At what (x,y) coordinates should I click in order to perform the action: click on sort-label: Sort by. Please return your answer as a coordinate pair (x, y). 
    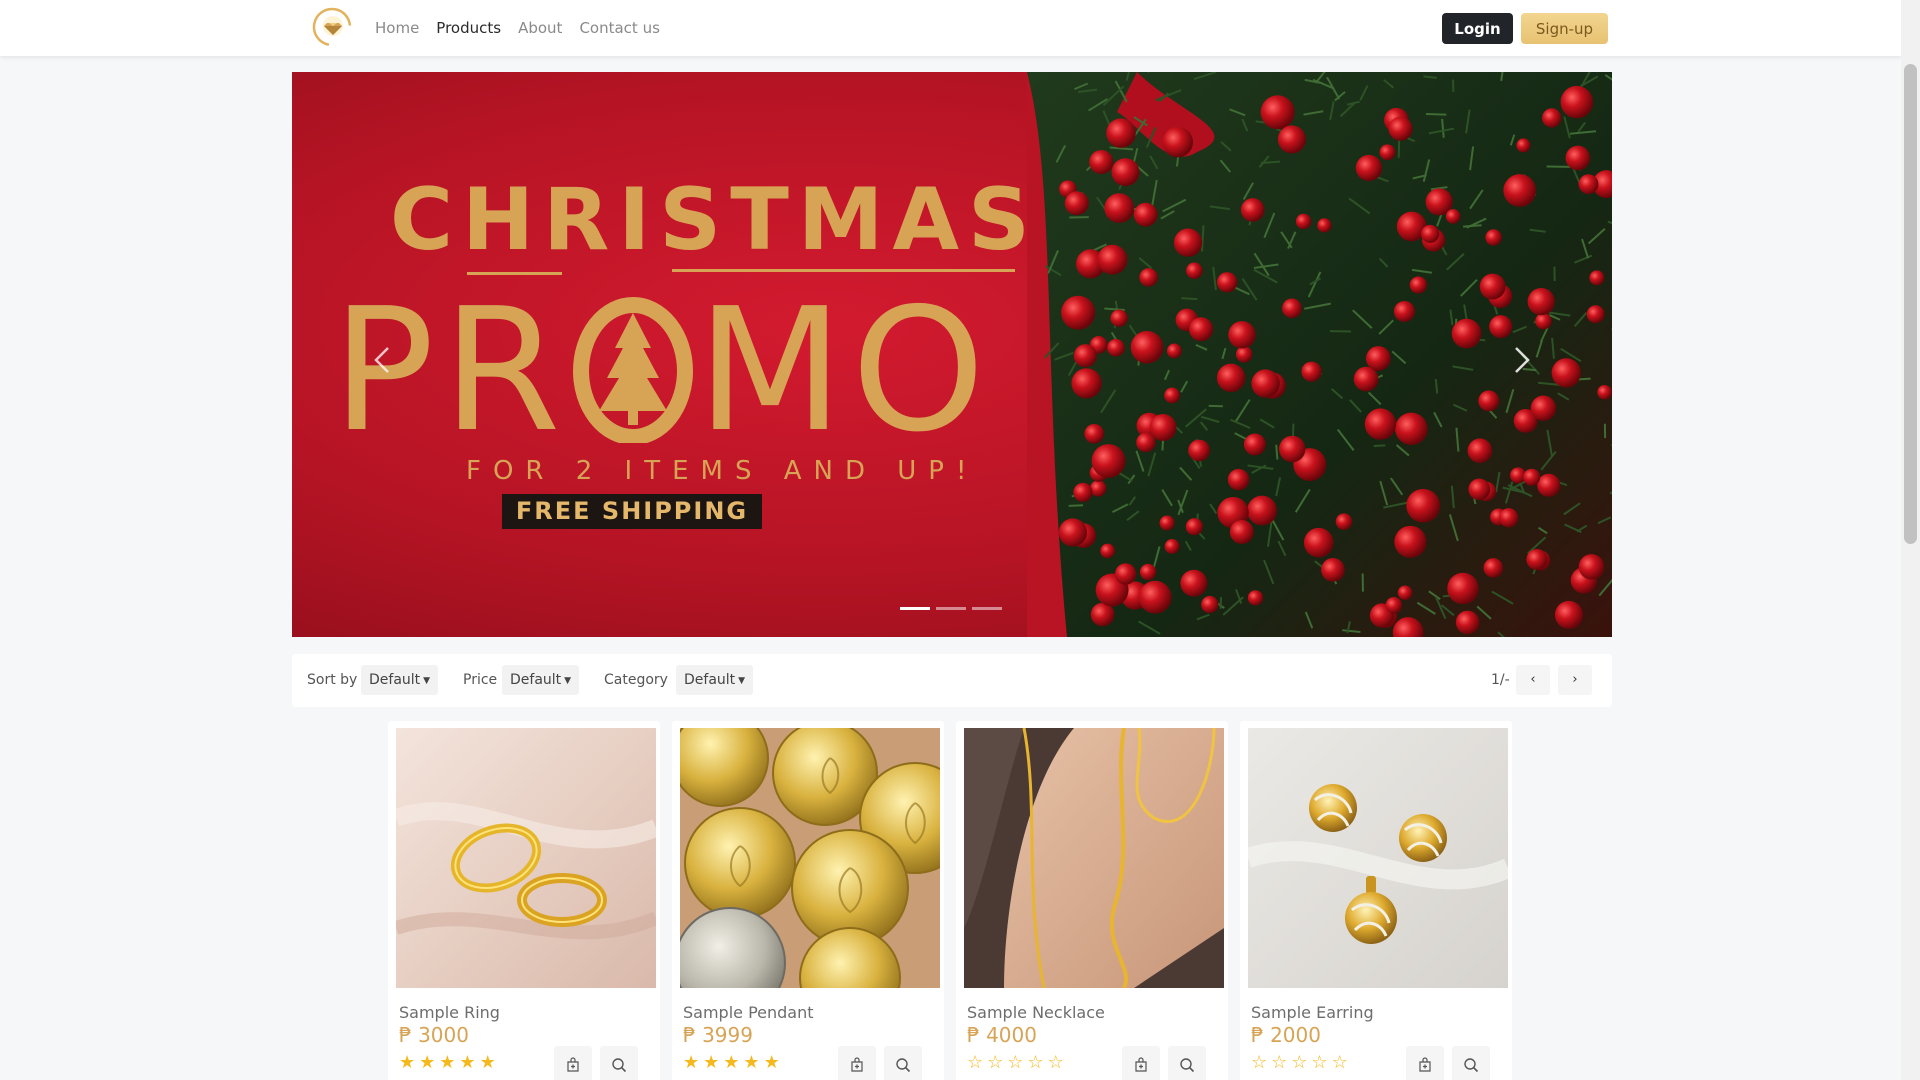
    Looking at the image, I should click on (332, 680).